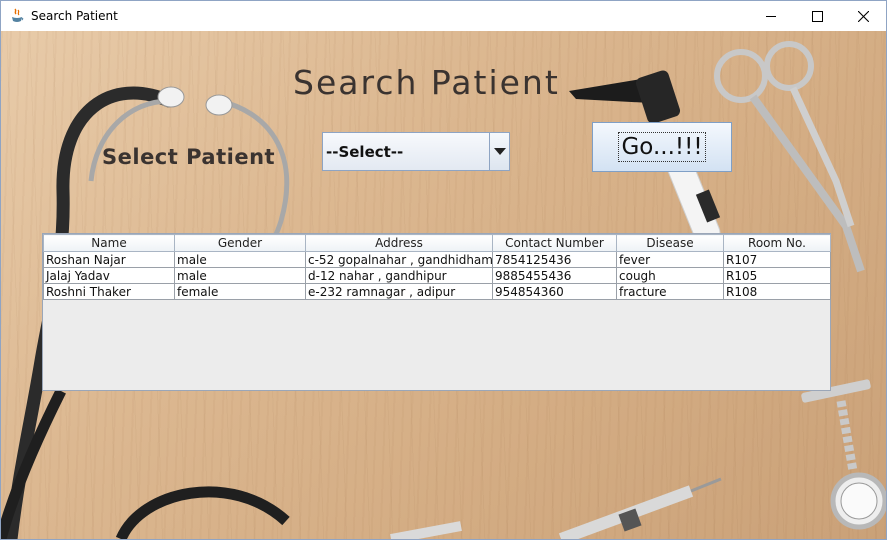 Image resolution: width=887 pixels, height=540 pixels. Describe the element at coordinates (777, 259) in the screenshot. I see `table-cell: R107` at that location.